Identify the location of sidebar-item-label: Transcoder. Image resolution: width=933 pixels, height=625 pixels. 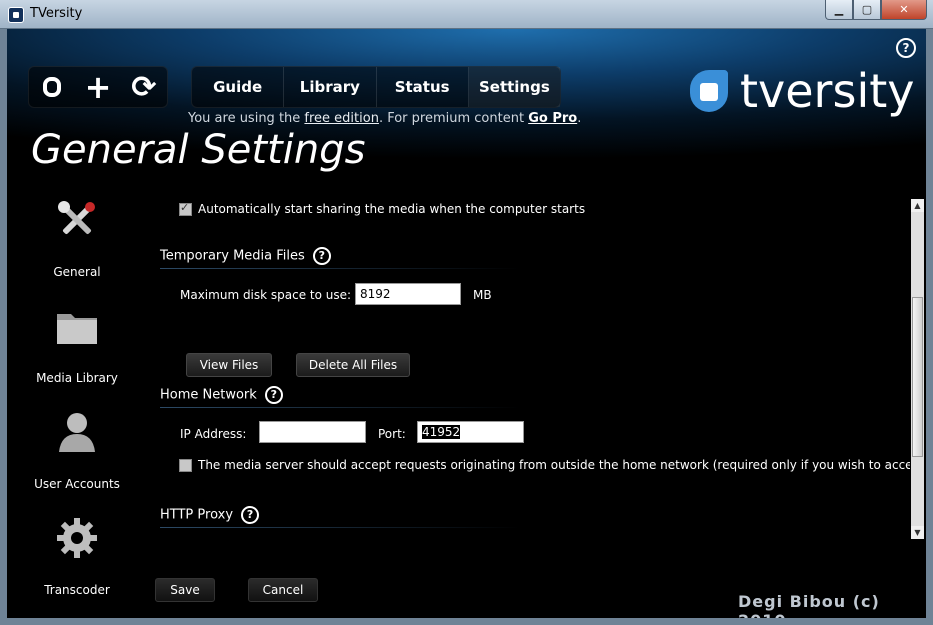
(77, 590).